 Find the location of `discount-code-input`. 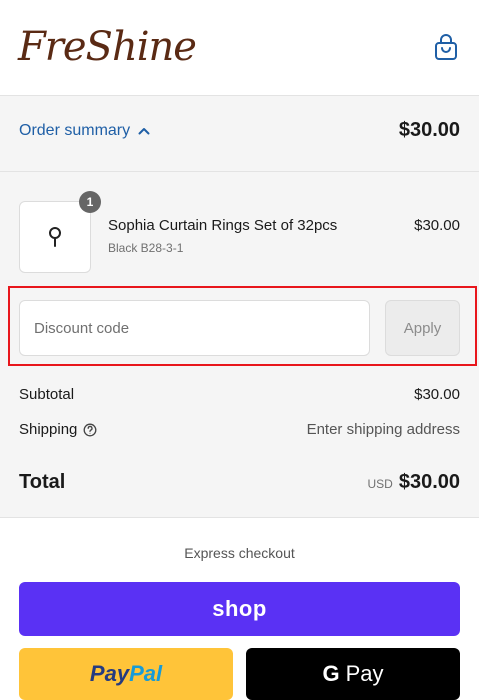

discount-code-input is located at coordinates (194, 328).